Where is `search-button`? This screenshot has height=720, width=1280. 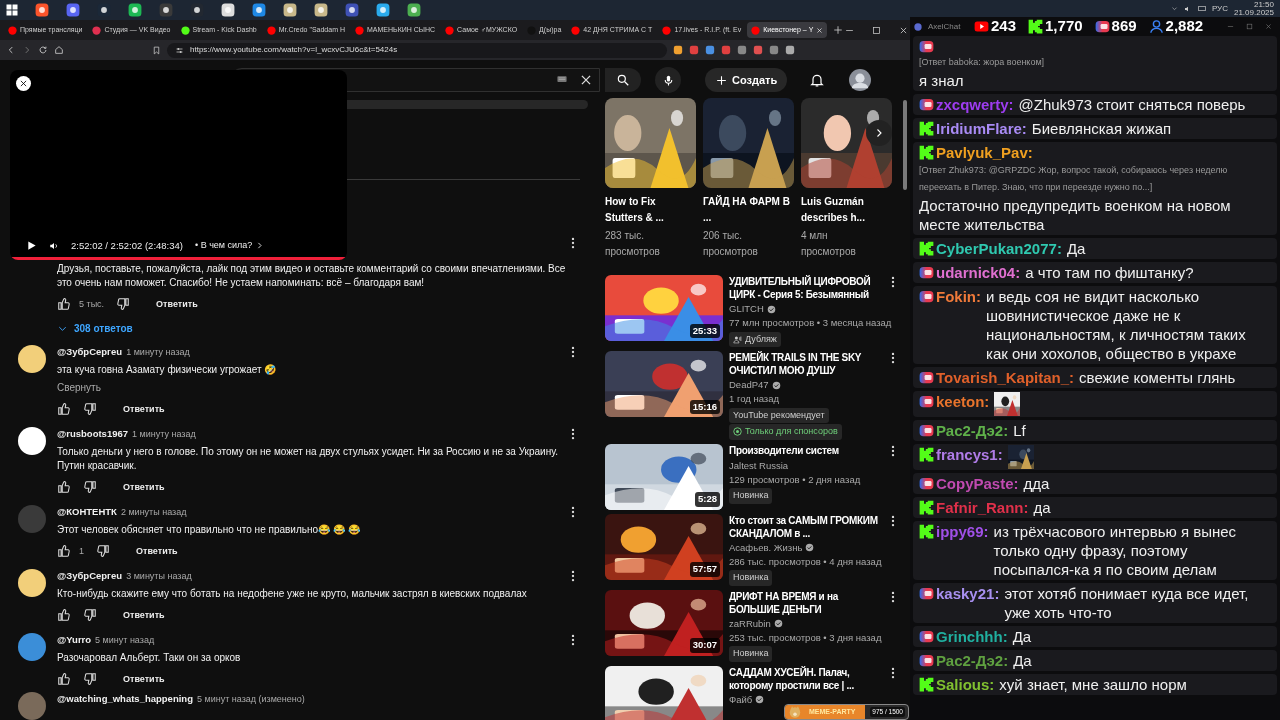 search-button is located at coordinates (623, 80).